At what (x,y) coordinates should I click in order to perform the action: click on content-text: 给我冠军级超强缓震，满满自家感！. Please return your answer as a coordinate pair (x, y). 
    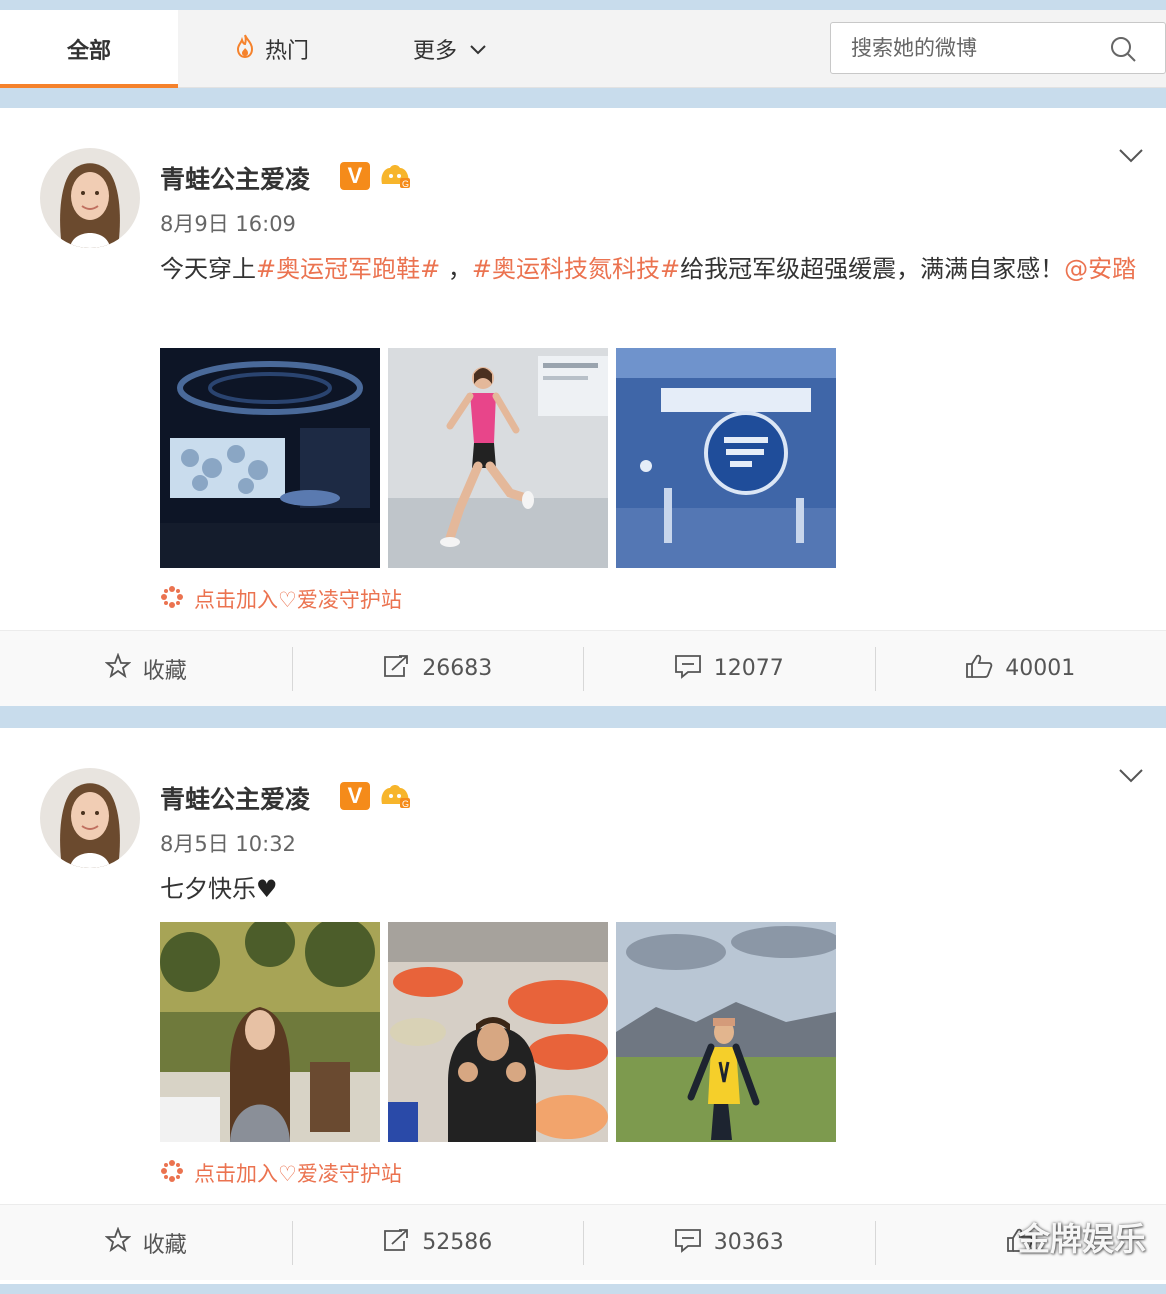
    Looking at the image, I should click on (872, 269).